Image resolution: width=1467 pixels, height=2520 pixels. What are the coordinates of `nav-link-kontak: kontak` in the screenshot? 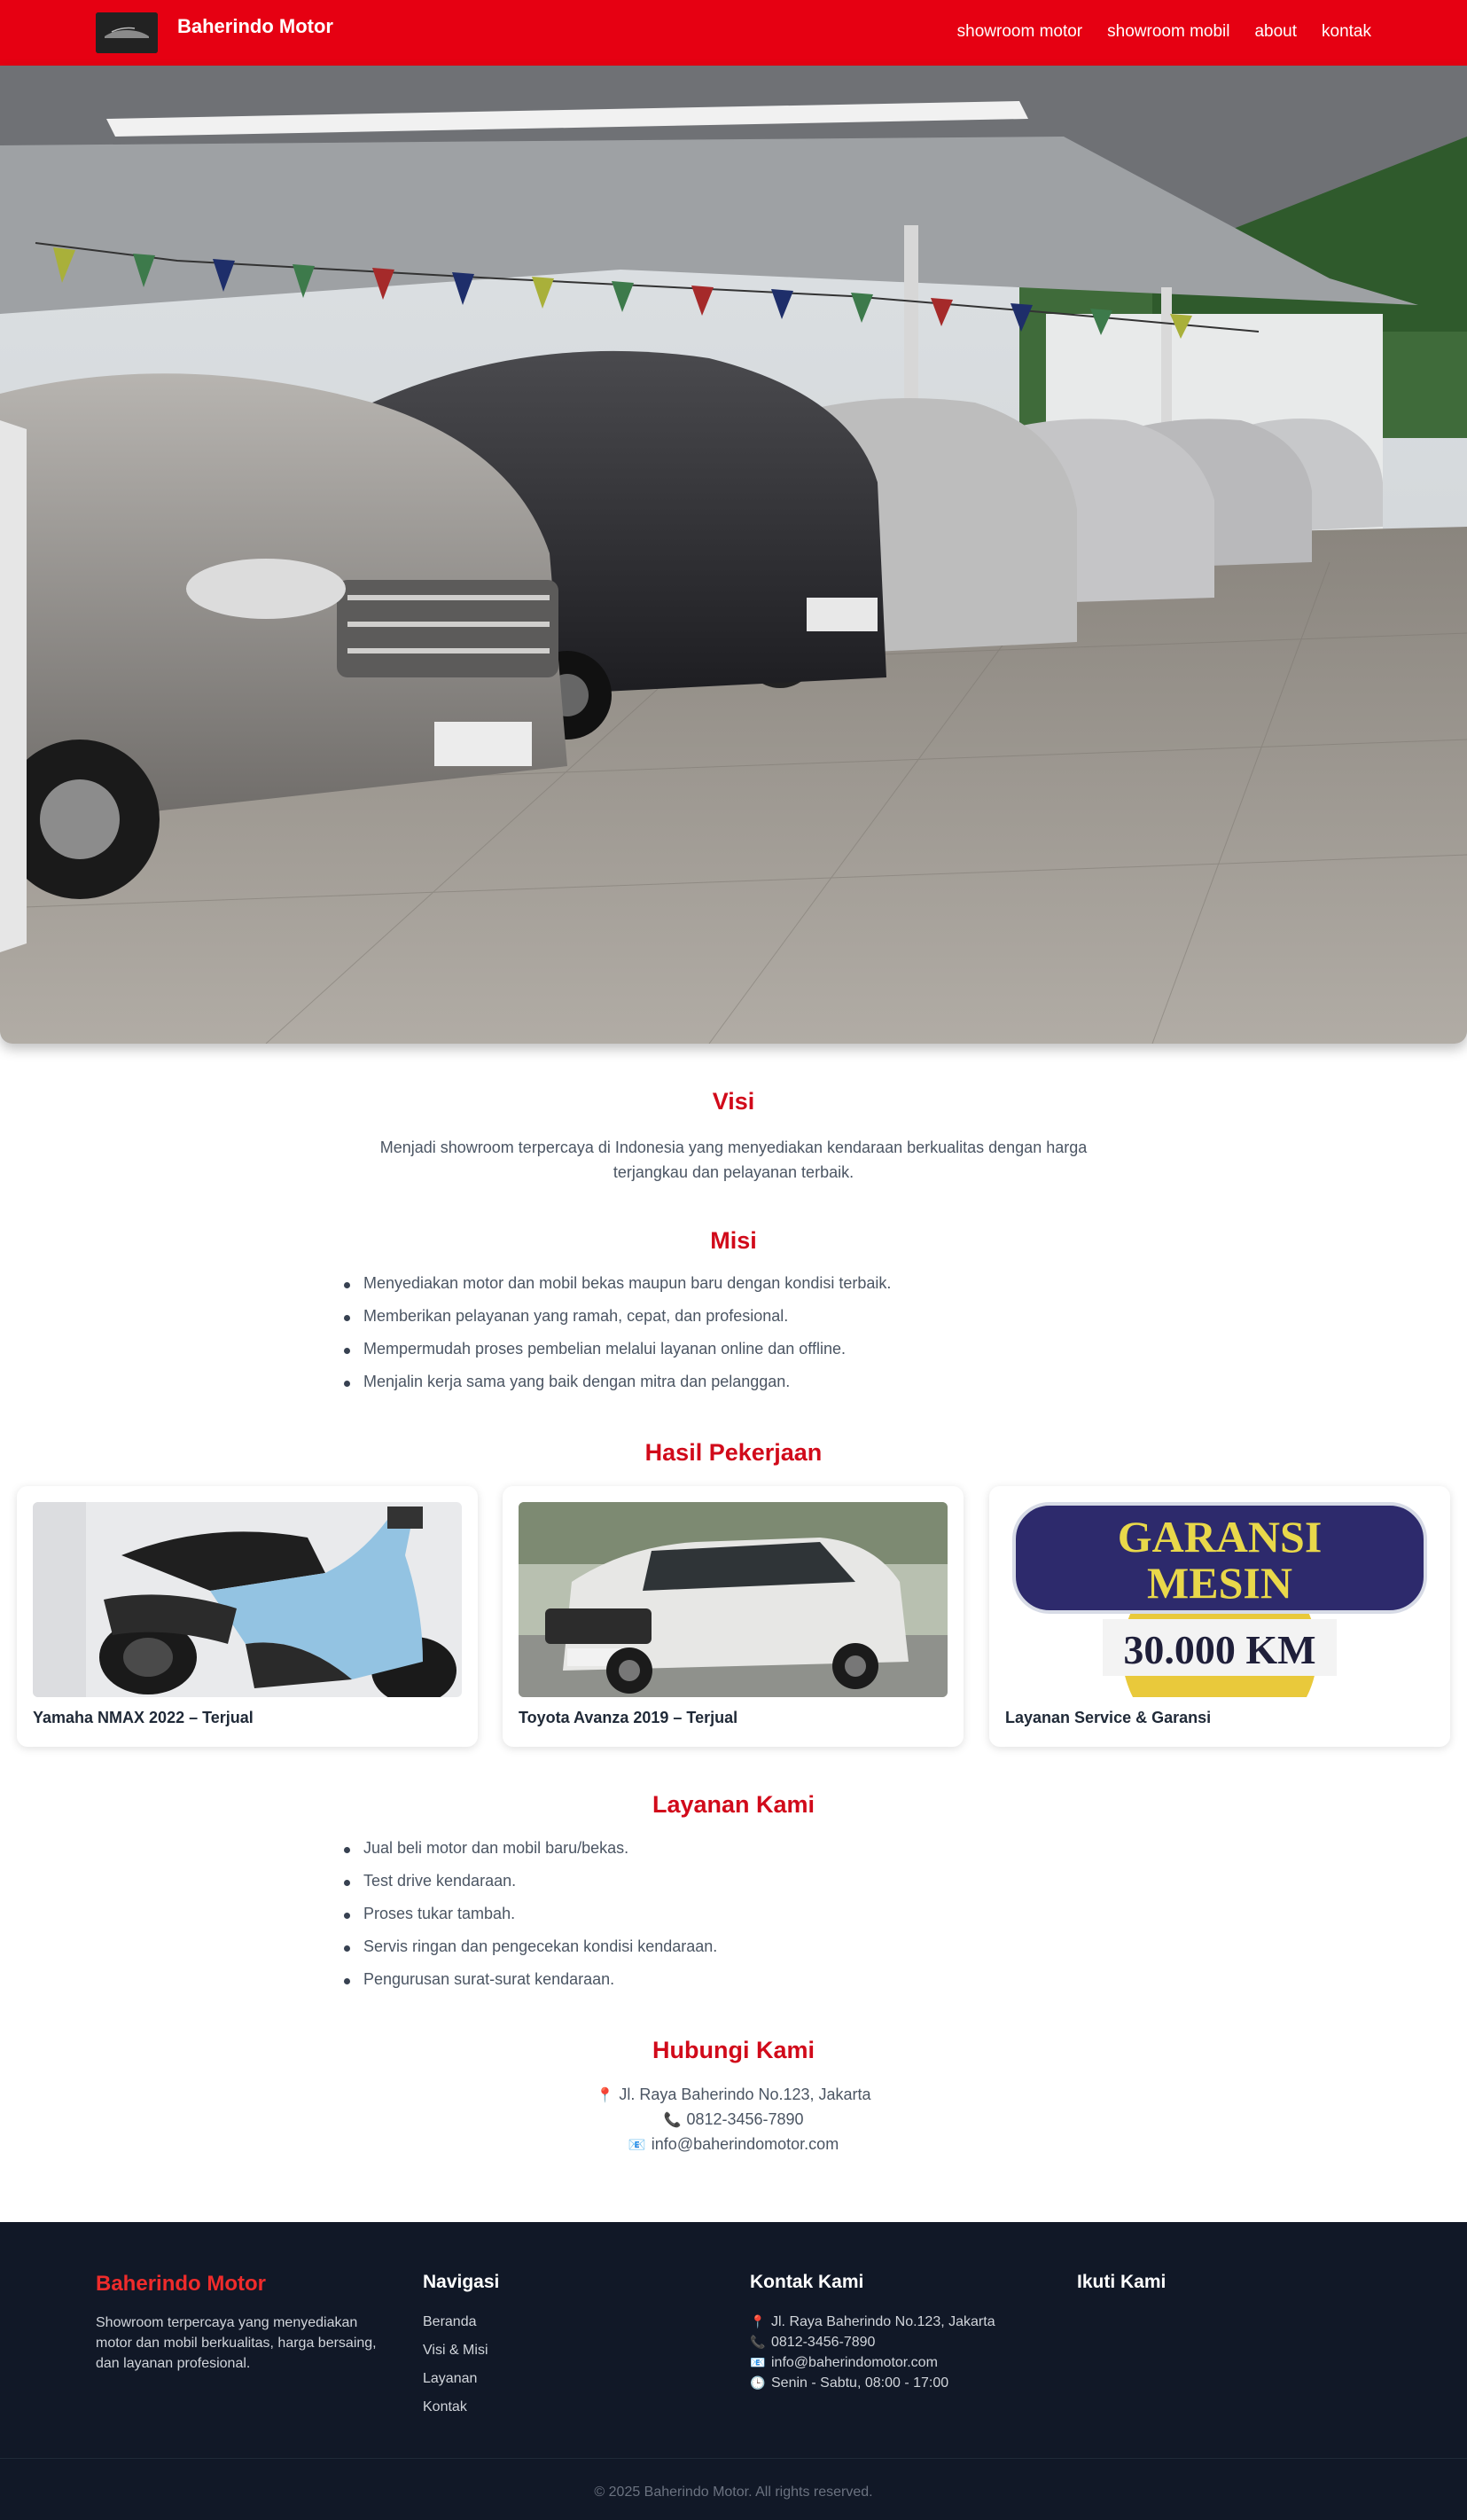 It's located at (1346, 32).